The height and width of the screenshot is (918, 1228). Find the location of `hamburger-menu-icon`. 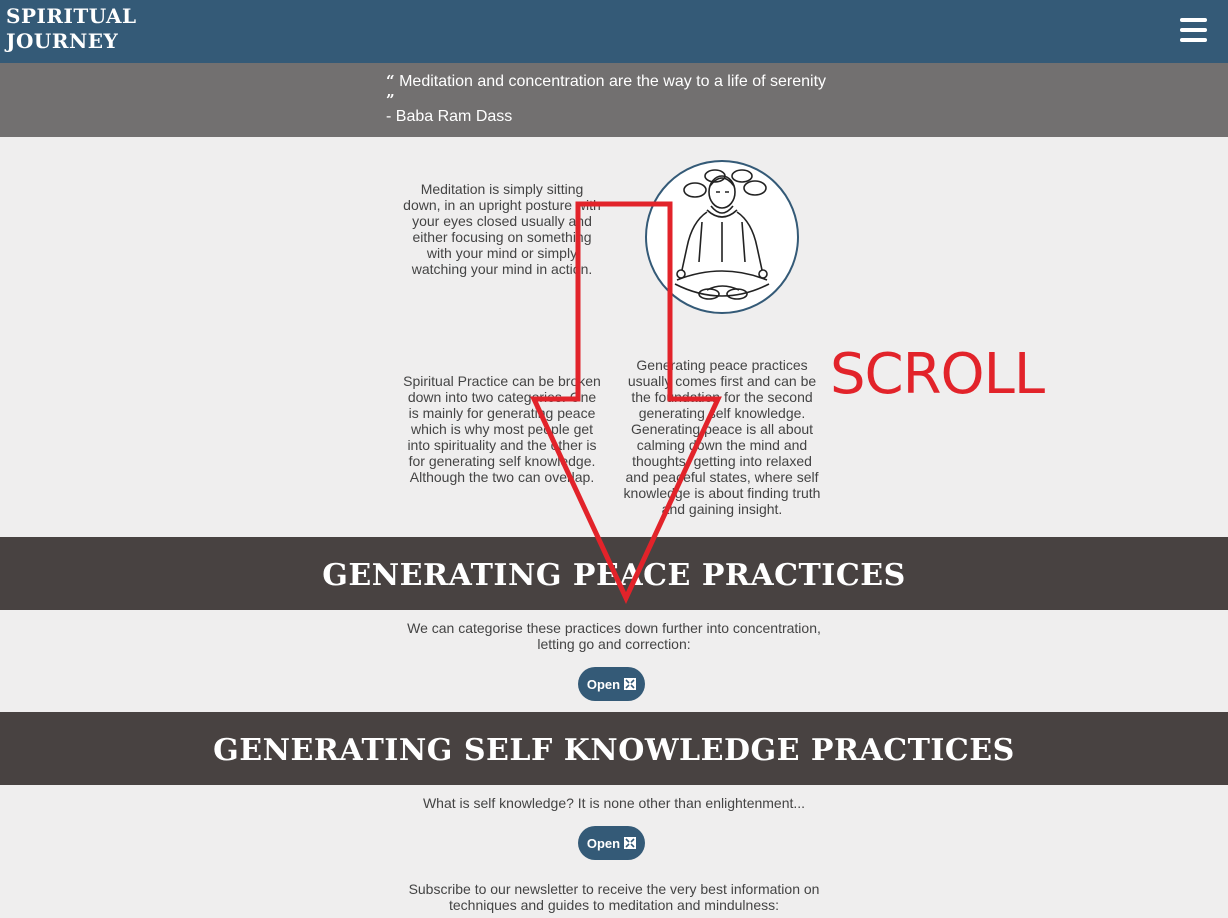

hamburger-menu-icon is located at coordinates (1193, 30).